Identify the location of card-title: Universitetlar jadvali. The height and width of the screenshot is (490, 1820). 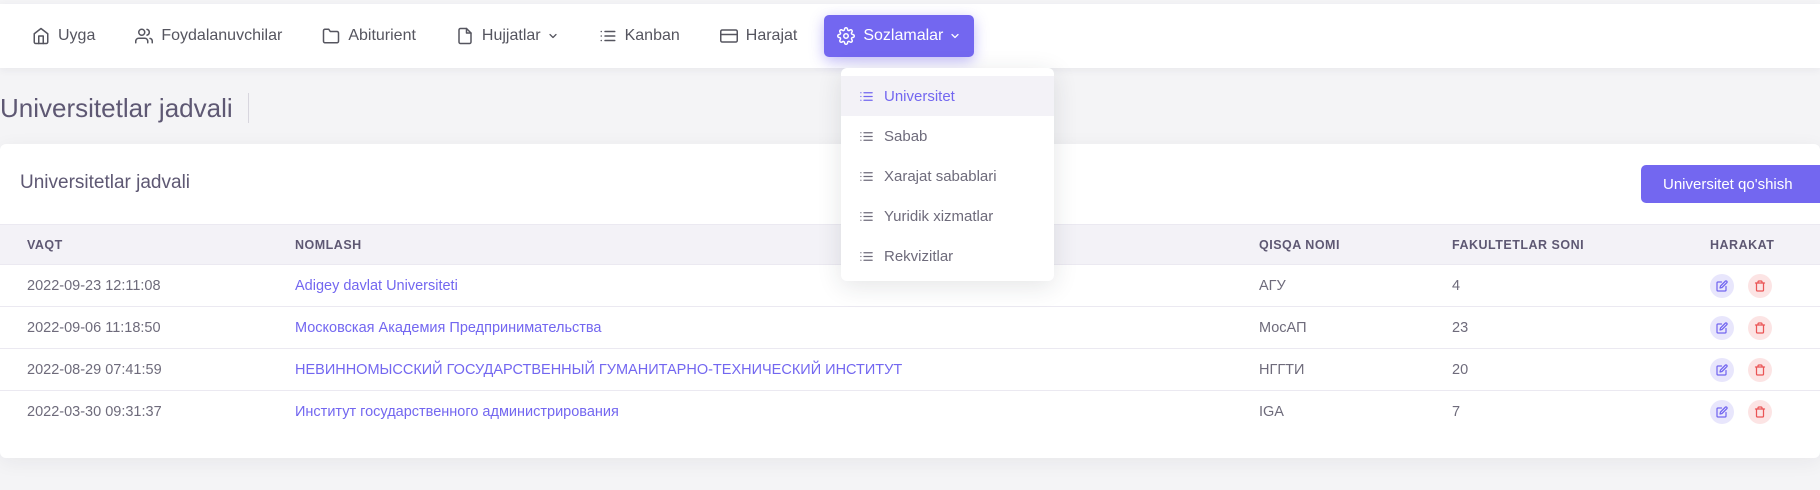
(105, 182).